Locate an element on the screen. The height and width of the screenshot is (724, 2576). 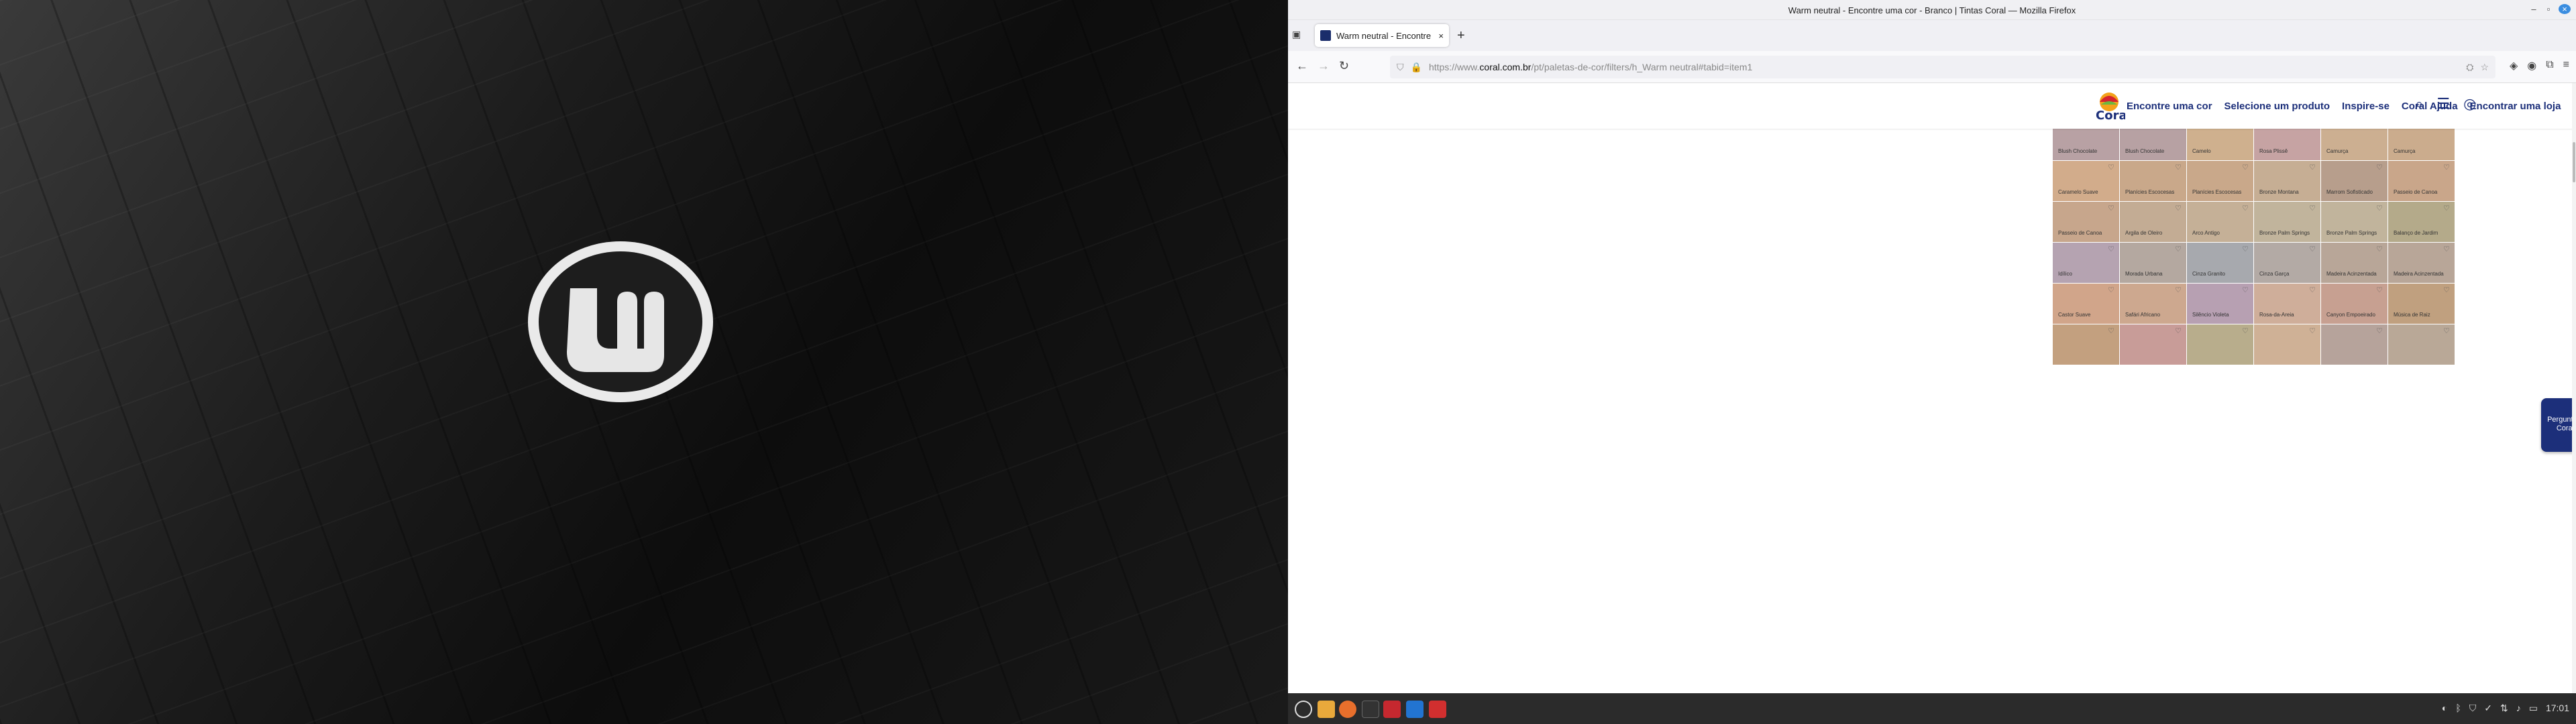
update-icon: ✓ is located at coordinates (2488, 708).